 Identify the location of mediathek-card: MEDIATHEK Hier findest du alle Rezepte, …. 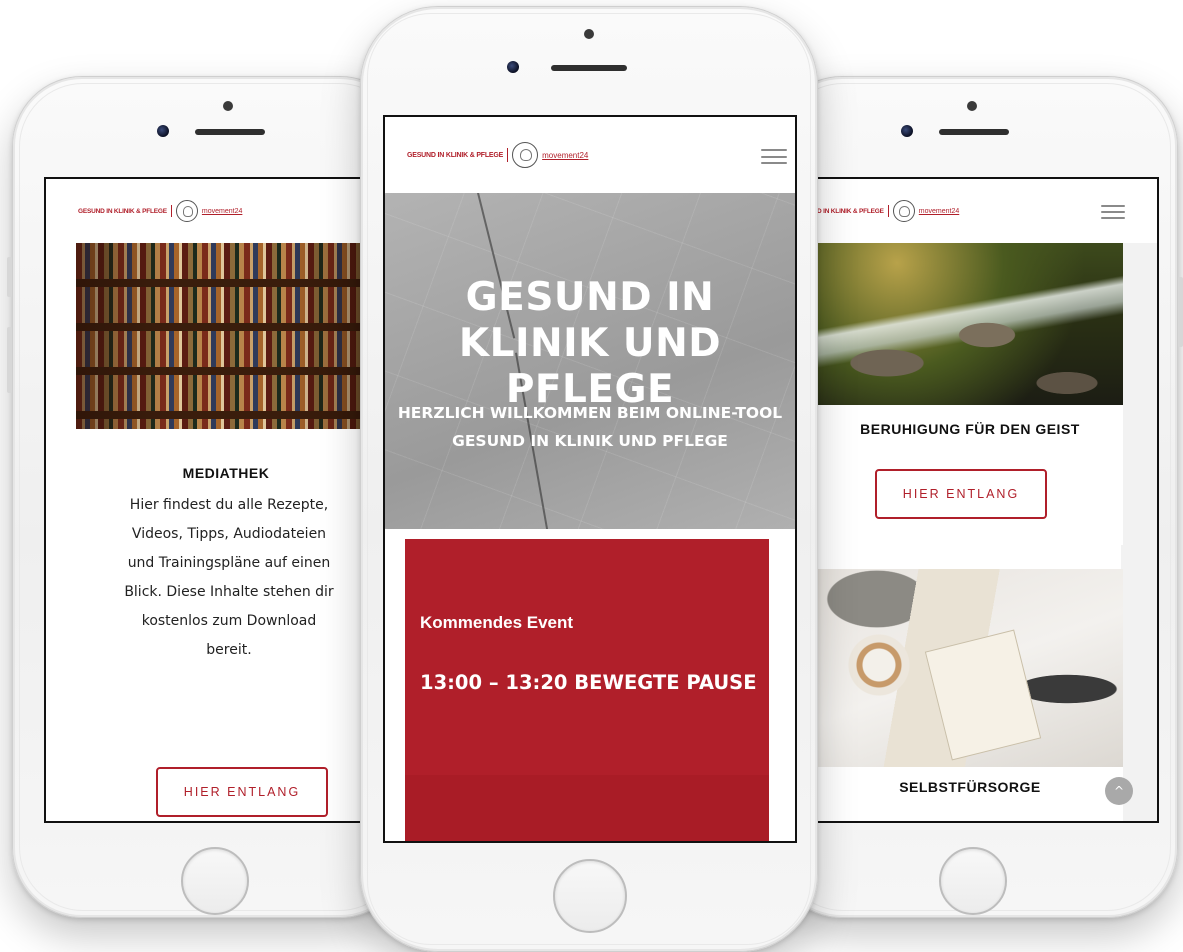
(225, 625).